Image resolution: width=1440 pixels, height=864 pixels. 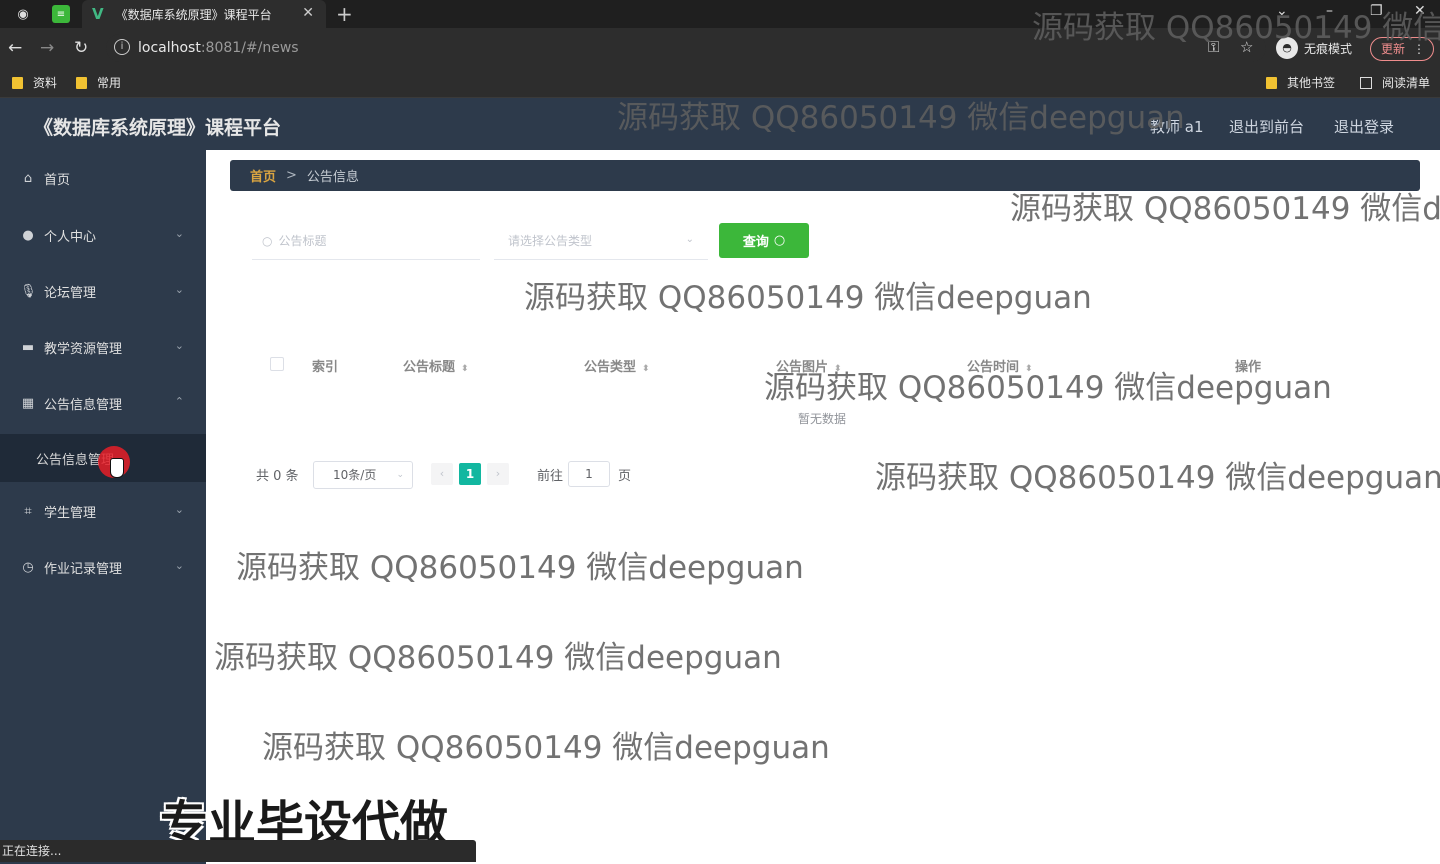 What do you see at coordinates (81, 48) in the screenshot?
I see `reload-icon: ↻` at bounding box center [81, 48].